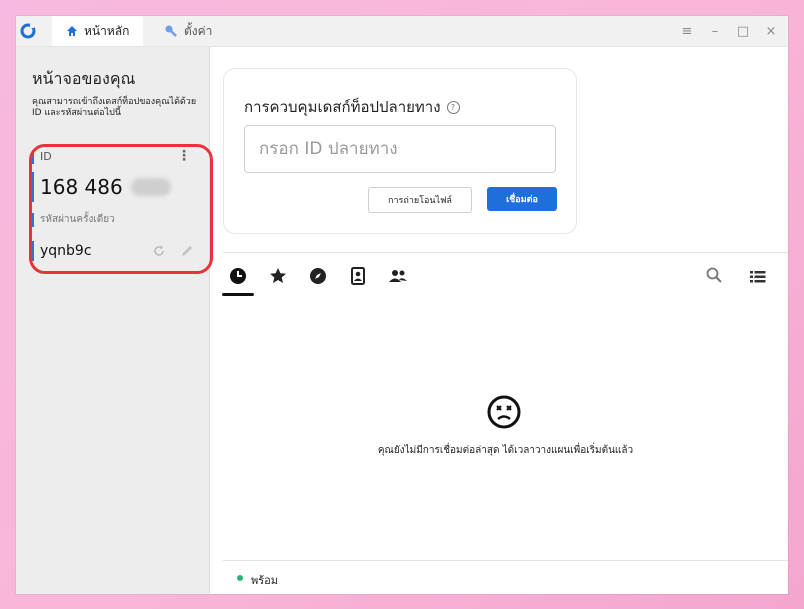 The height and width of the screenshot is (609, 804). Describe the element at coordinates (342, 107) in the screenshot. I see `connect-title-text: การควบคุมเดสก์ท็อปปลายทาง` at that location.